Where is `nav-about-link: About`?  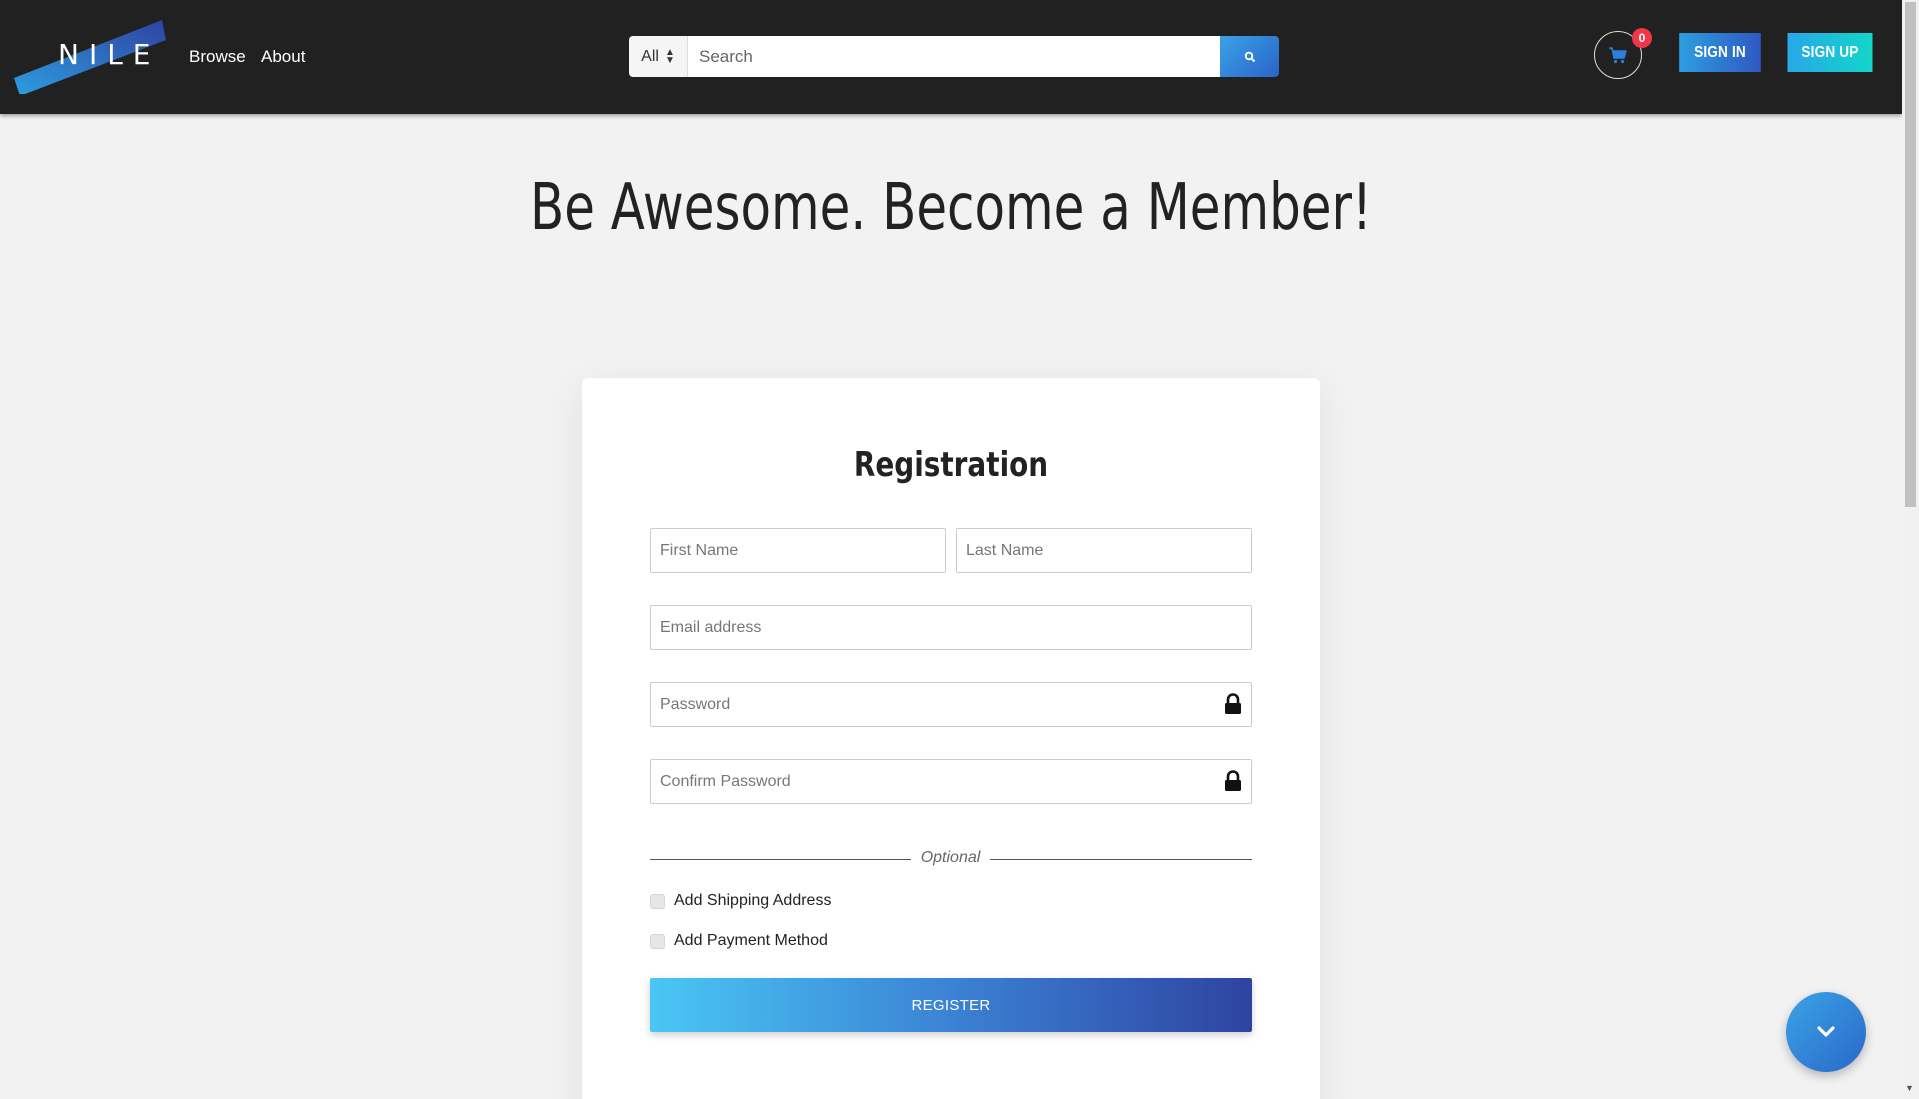 nav-about-link: About is located at coordinates (283, 57).